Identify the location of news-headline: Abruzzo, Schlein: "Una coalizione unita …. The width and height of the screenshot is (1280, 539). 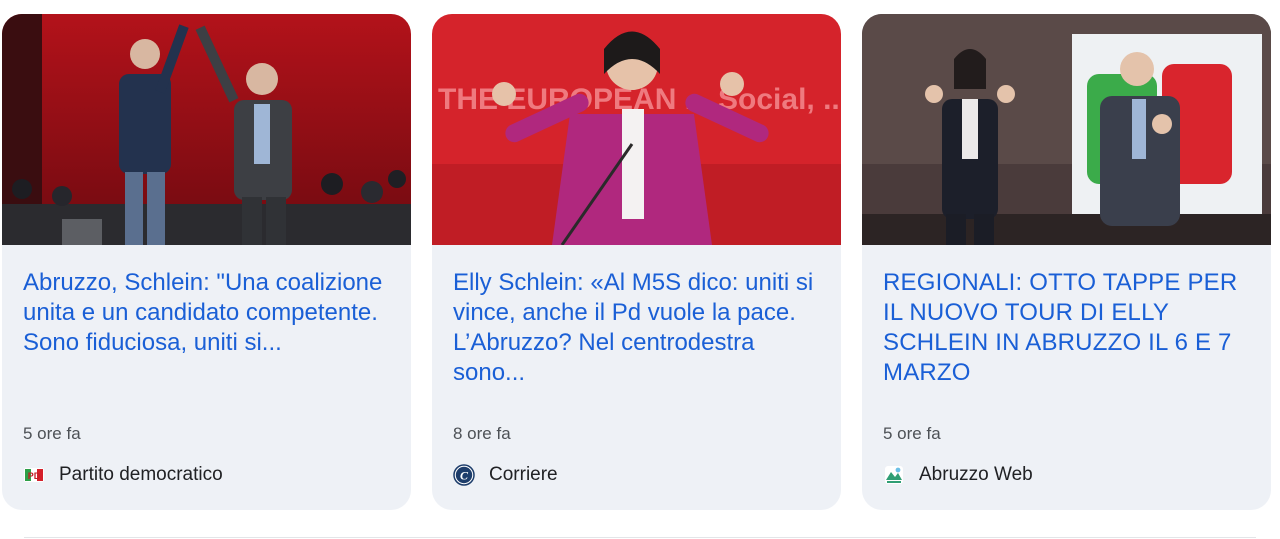
(208, 313).